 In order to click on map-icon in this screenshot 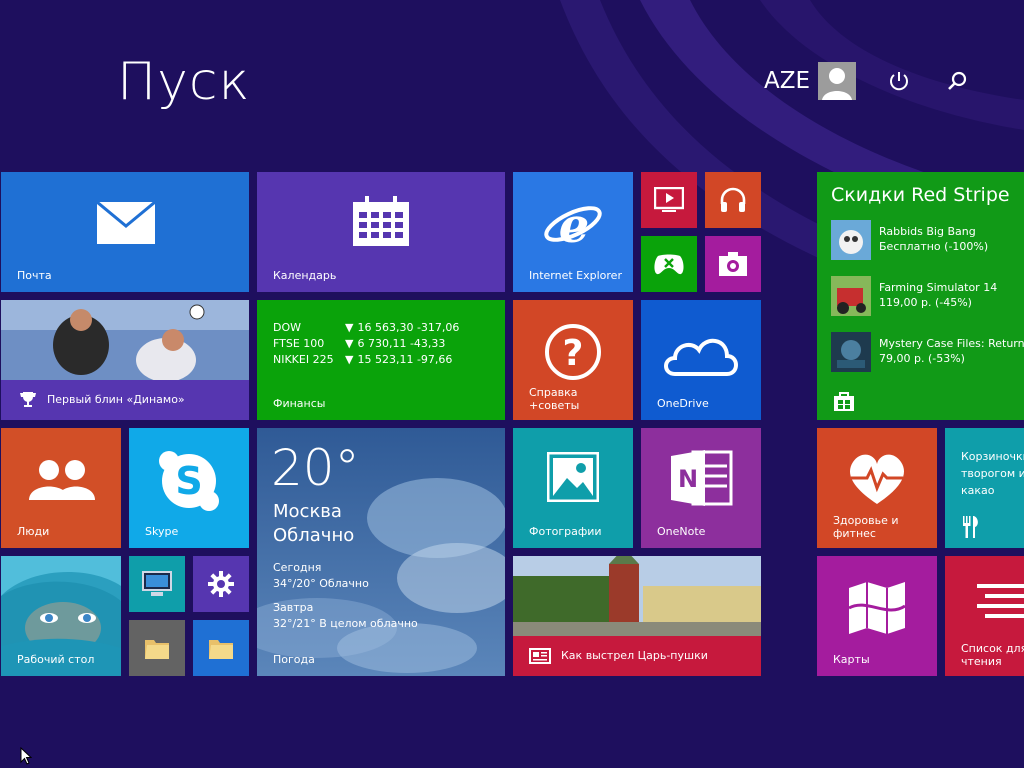, I will do `click(877, 608)`.